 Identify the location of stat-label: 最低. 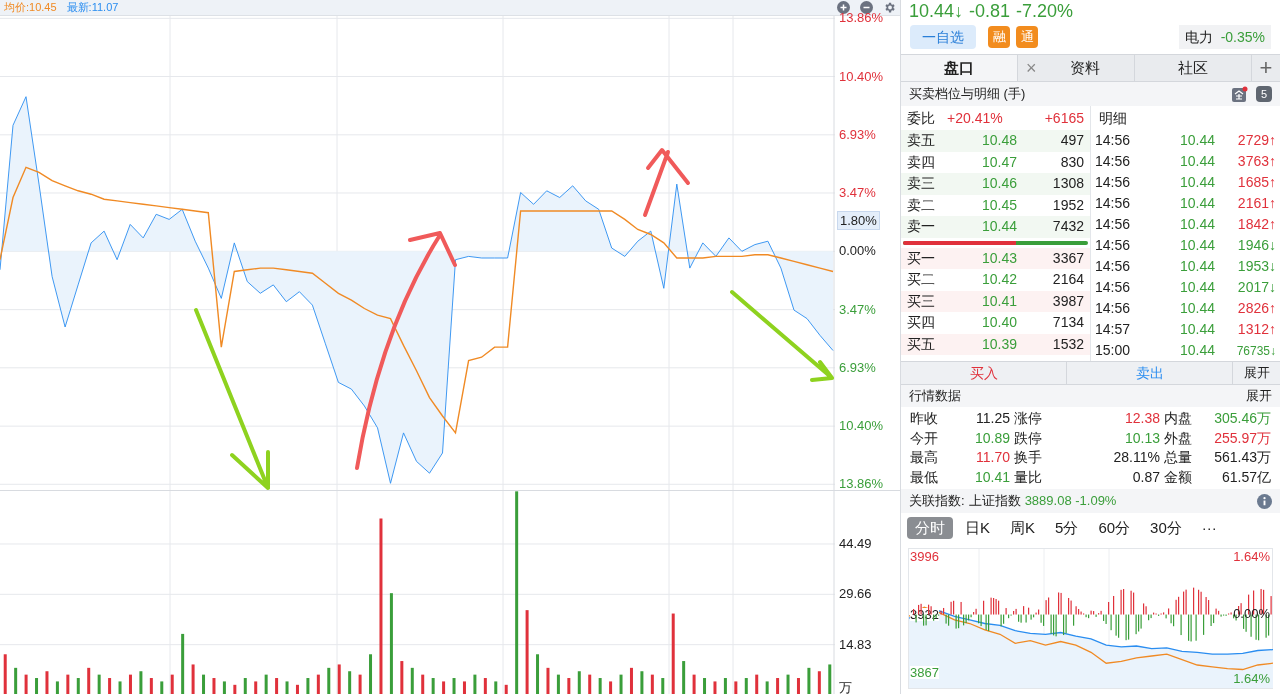
(924, 477).